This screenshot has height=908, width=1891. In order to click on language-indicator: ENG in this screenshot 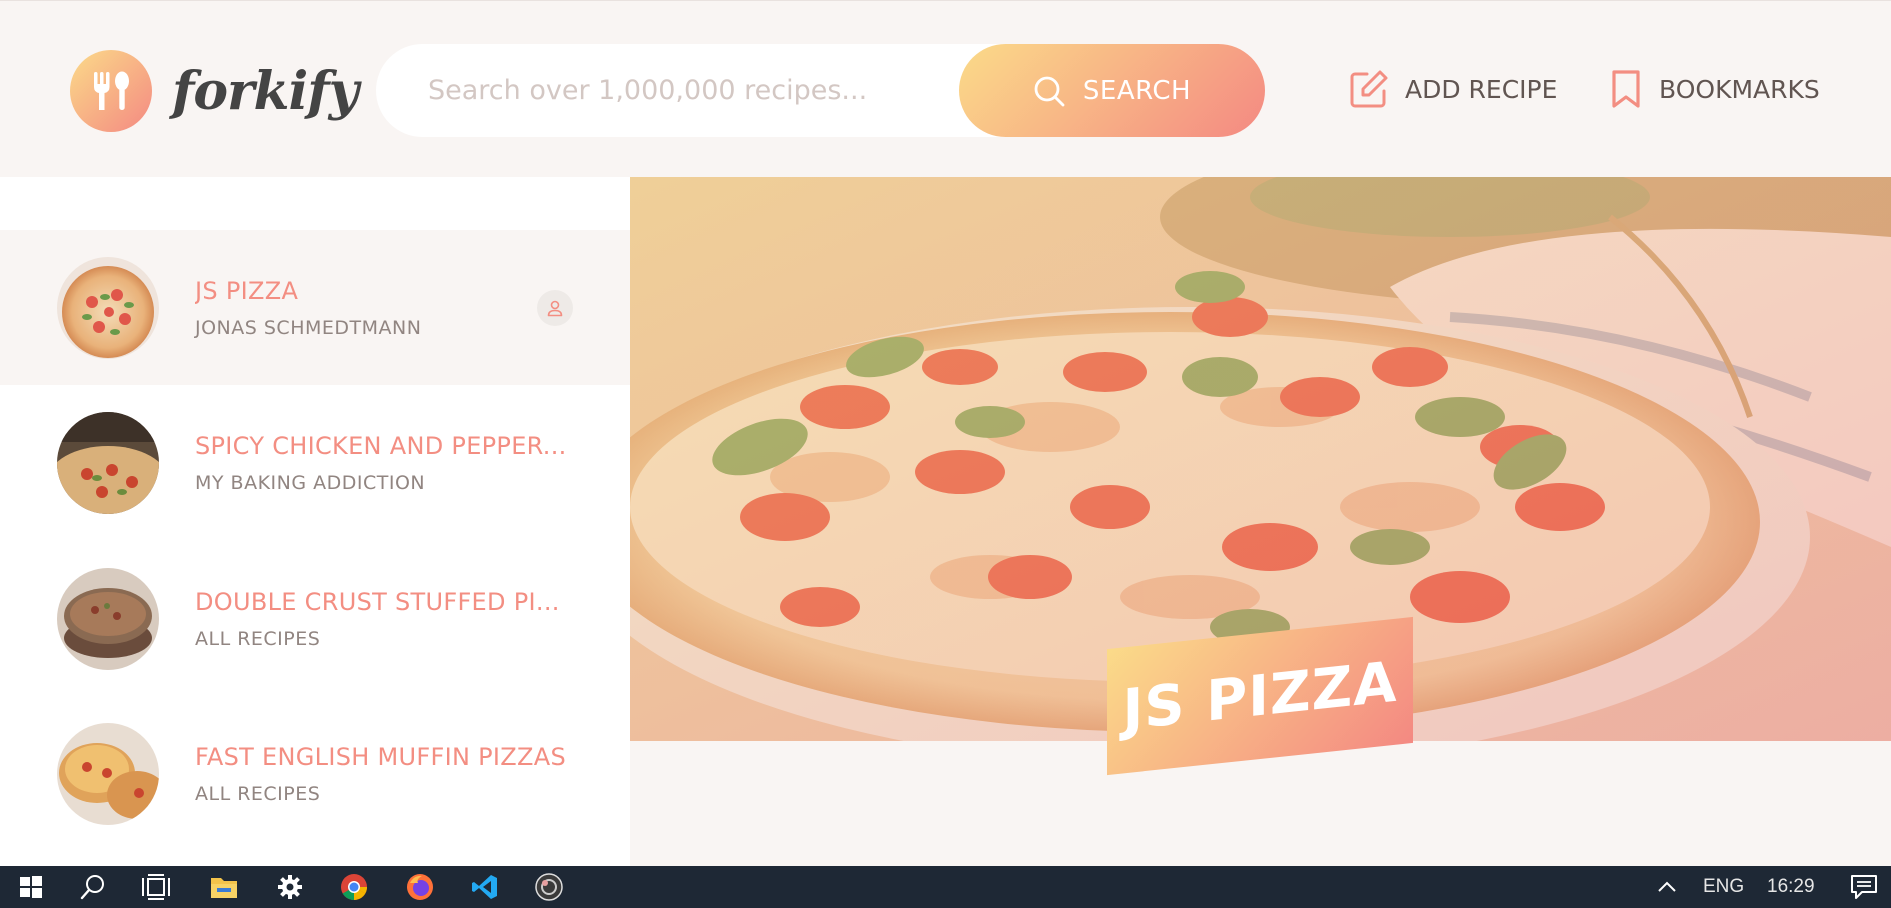, I will do `click(1723, 887)`.